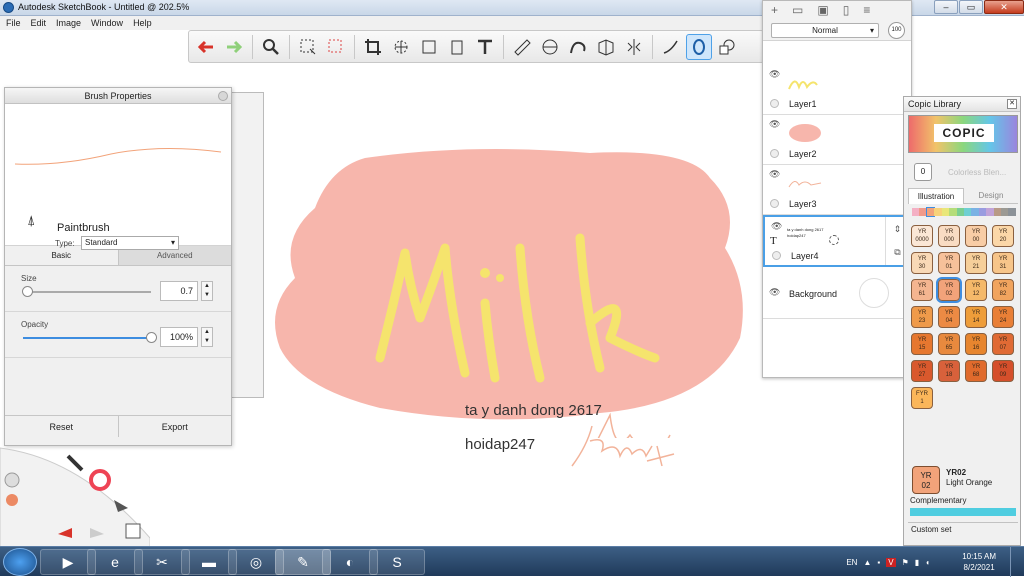 This screenshot has width=1024, height=577. Describe the element at coordinates (1003, 236) in the screenshot. I see `copic-swatch: YR 20` at that location.